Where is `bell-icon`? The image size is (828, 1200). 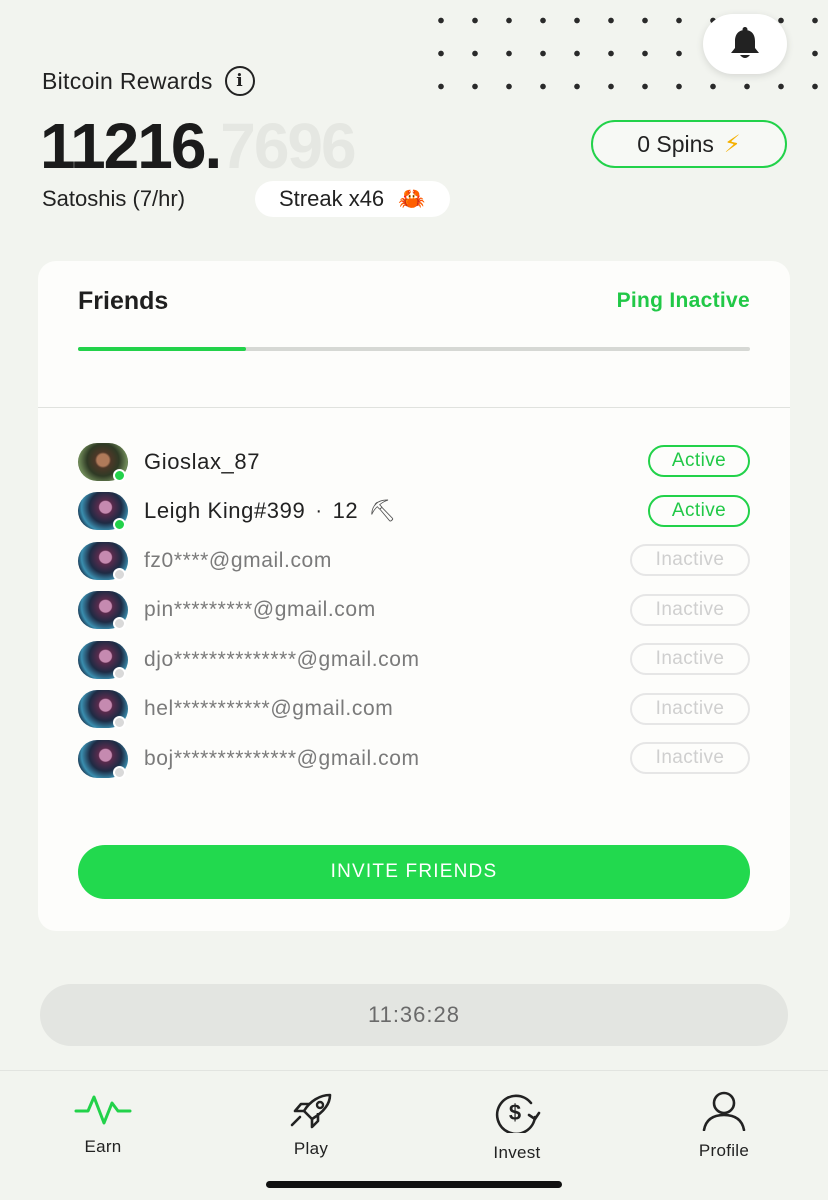
bell-icon is located at coordinates (745, 42).